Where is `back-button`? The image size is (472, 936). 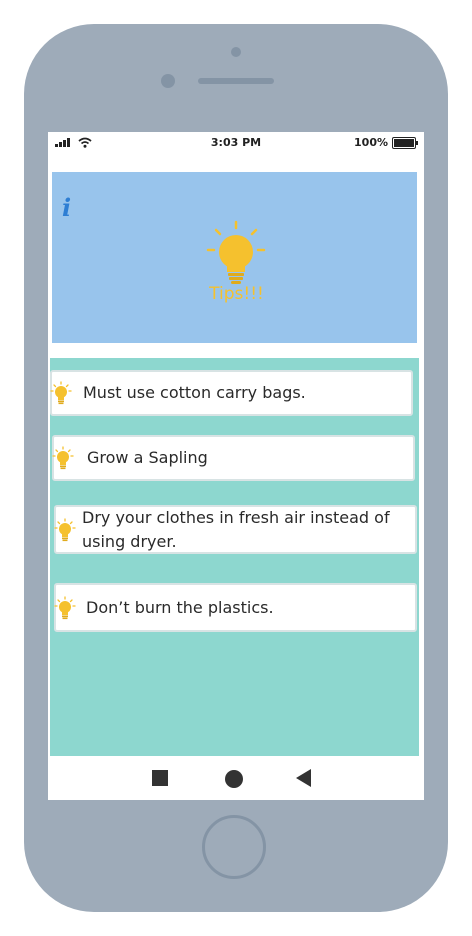 back-button is located at coordinates (303, 778).